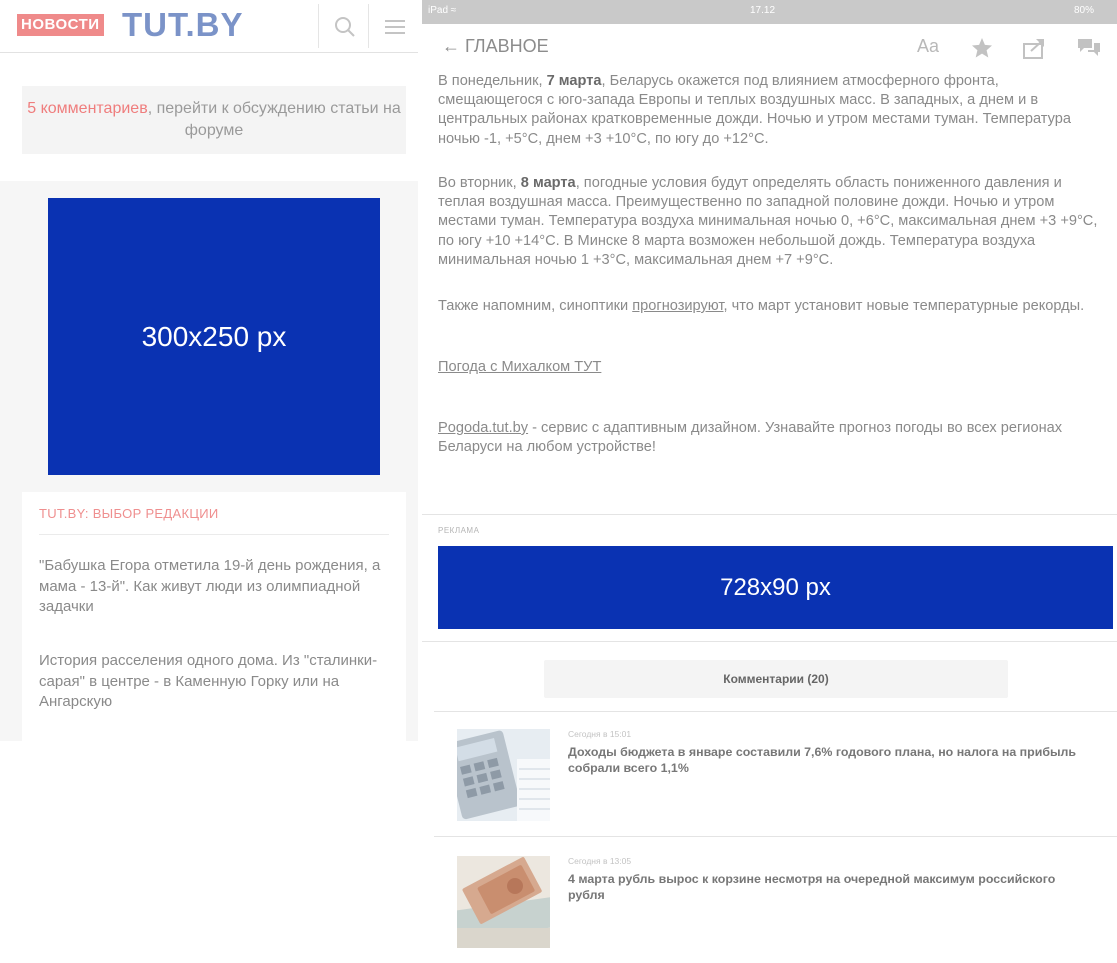  I want to click on ad-size-label: 300x250 px, so click(214, 336).